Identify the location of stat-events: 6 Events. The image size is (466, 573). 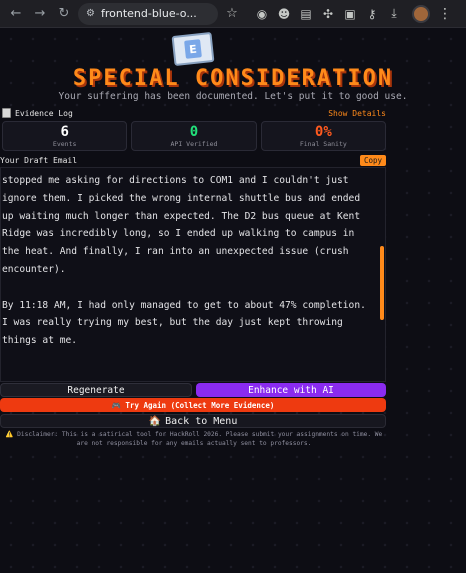
(65, 136).